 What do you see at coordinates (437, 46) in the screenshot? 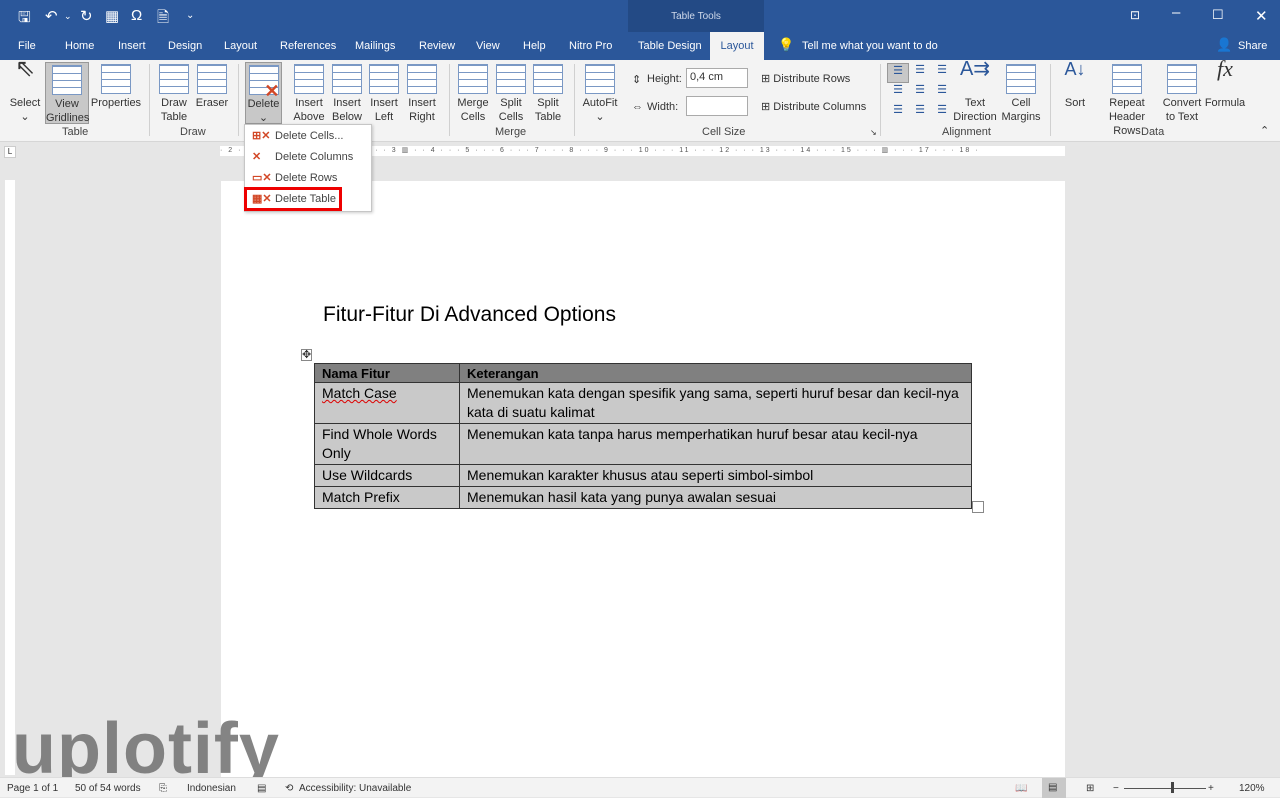
I see `tab-review: Review` at bounding box center [437, 46].